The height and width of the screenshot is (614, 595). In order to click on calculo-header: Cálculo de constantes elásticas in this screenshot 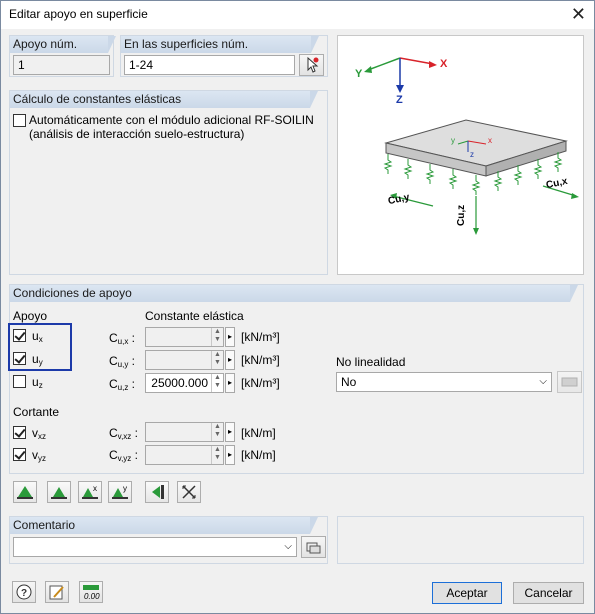, I will do `click(164, 99)`.